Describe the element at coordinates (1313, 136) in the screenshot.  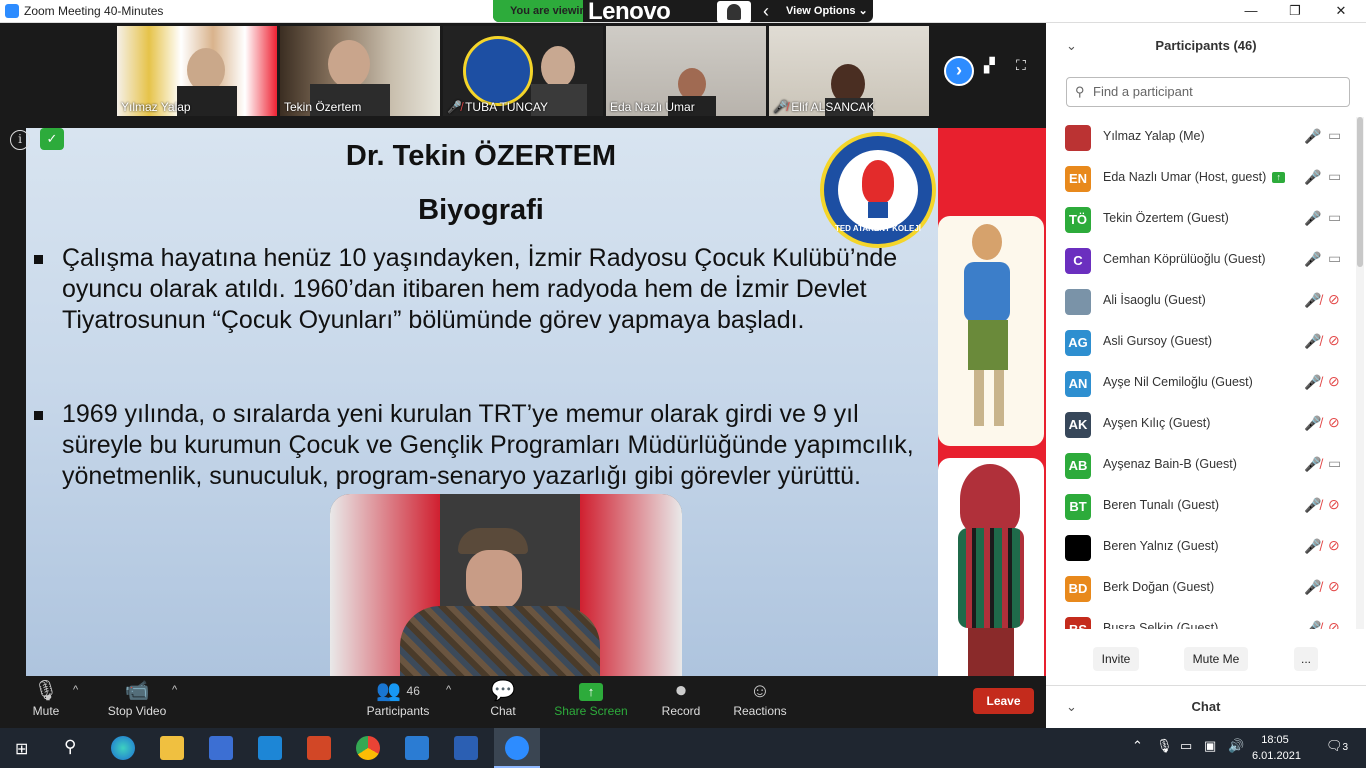
I see `mic-icon: 🎤` at that location.